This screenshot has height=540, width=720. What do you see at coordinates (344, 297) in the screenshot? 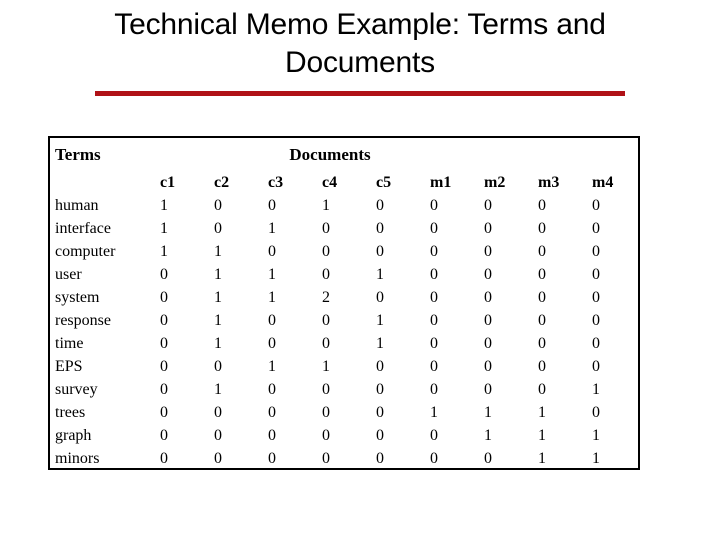
I see `table-row: system 0 1 1 2 0 0 0 0 0` at bounding box center [344, 297].